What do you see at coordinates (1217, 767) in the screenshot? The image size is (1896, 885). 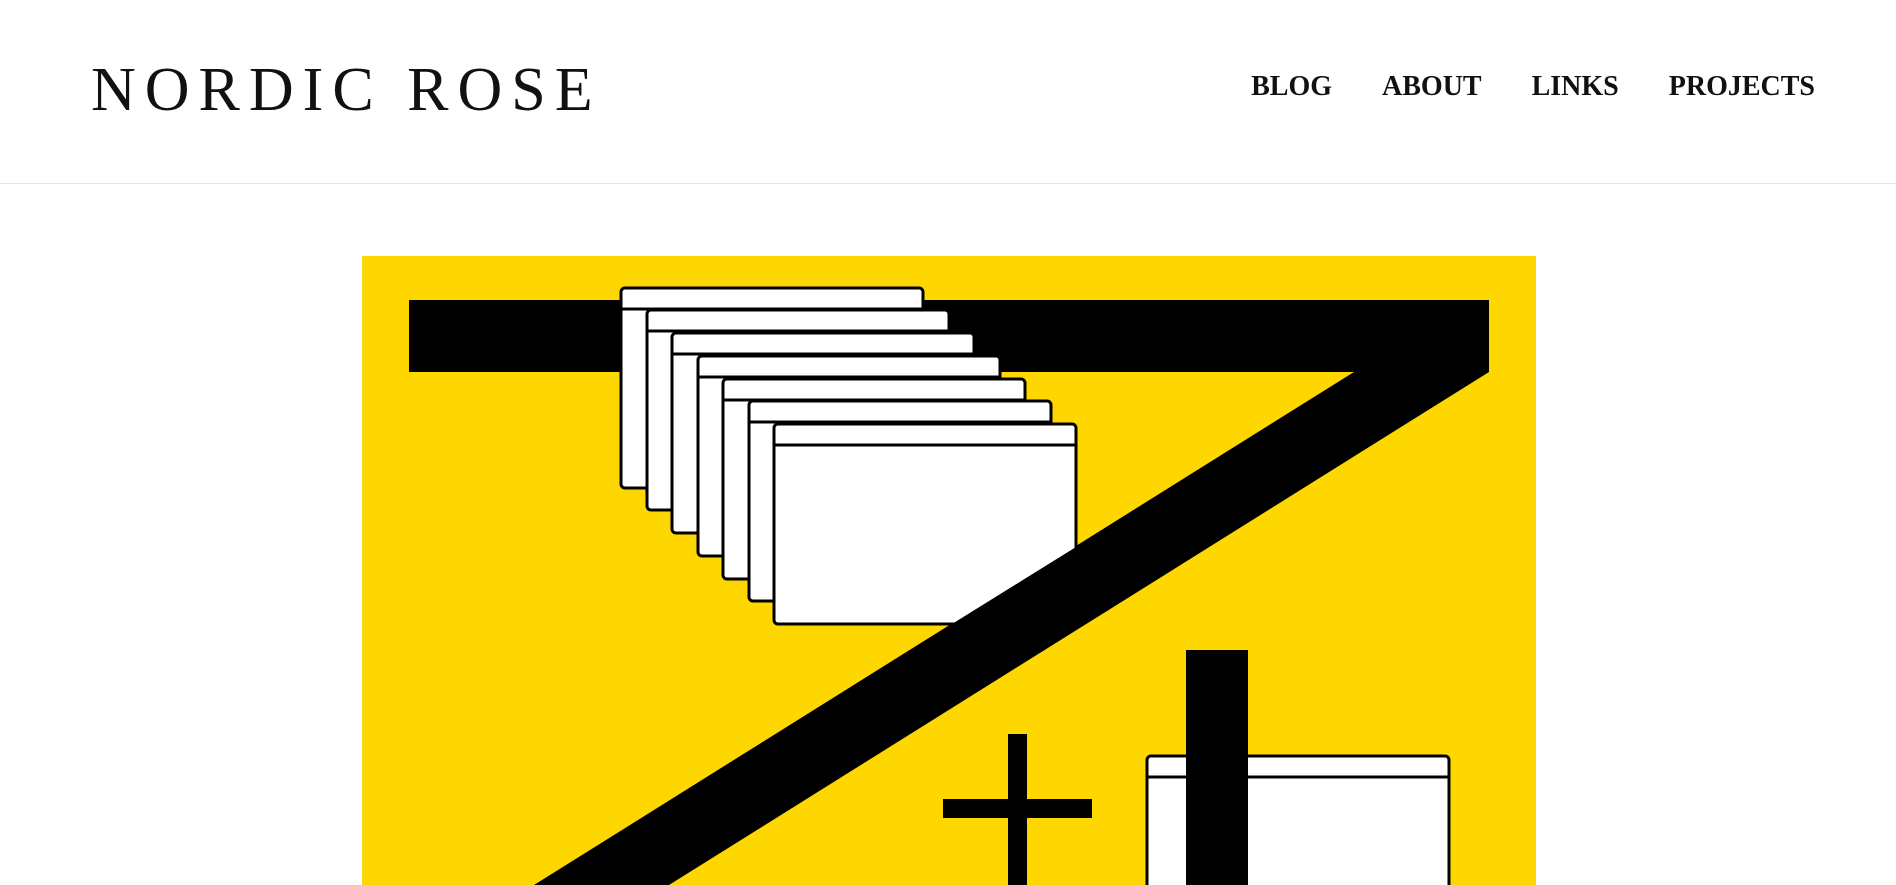 I see `digit-one-bar` at bounding box center [1217, 767].